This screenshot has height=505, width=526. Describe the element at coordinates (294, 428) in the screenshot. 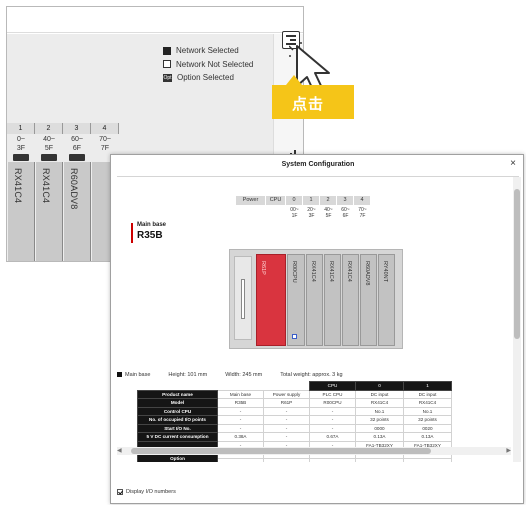

I see `table-row: Start I/O No. - - - 0000 0020` at that location.